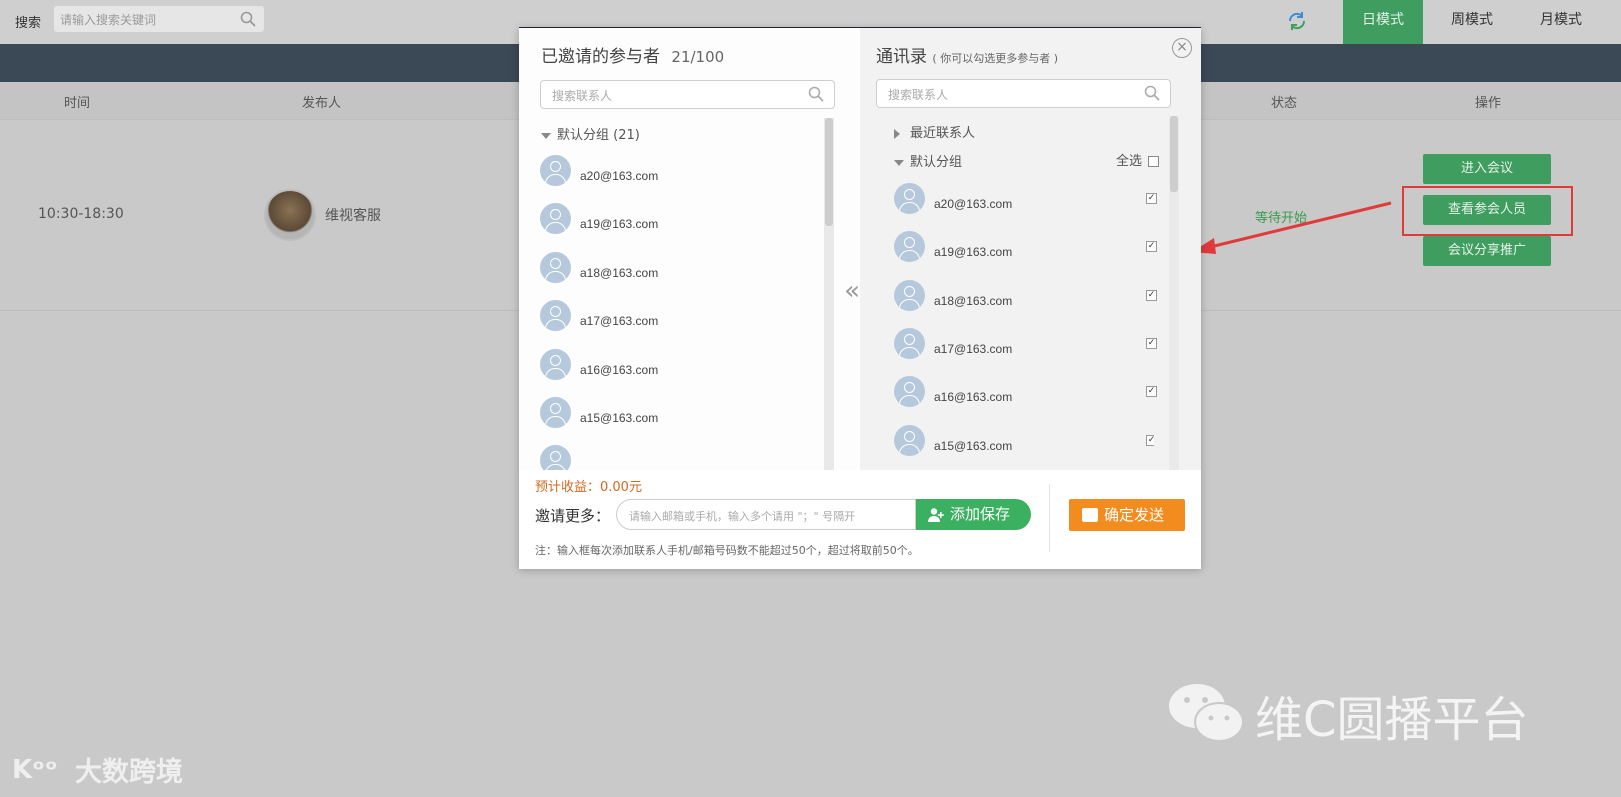 The width and height of the screenshot is (1621, 797). What do you see at coordinates (588, 487) in the screenshot?
I see `estimated-income: 预计收益：0.00元` at bounding box center [588, 487].